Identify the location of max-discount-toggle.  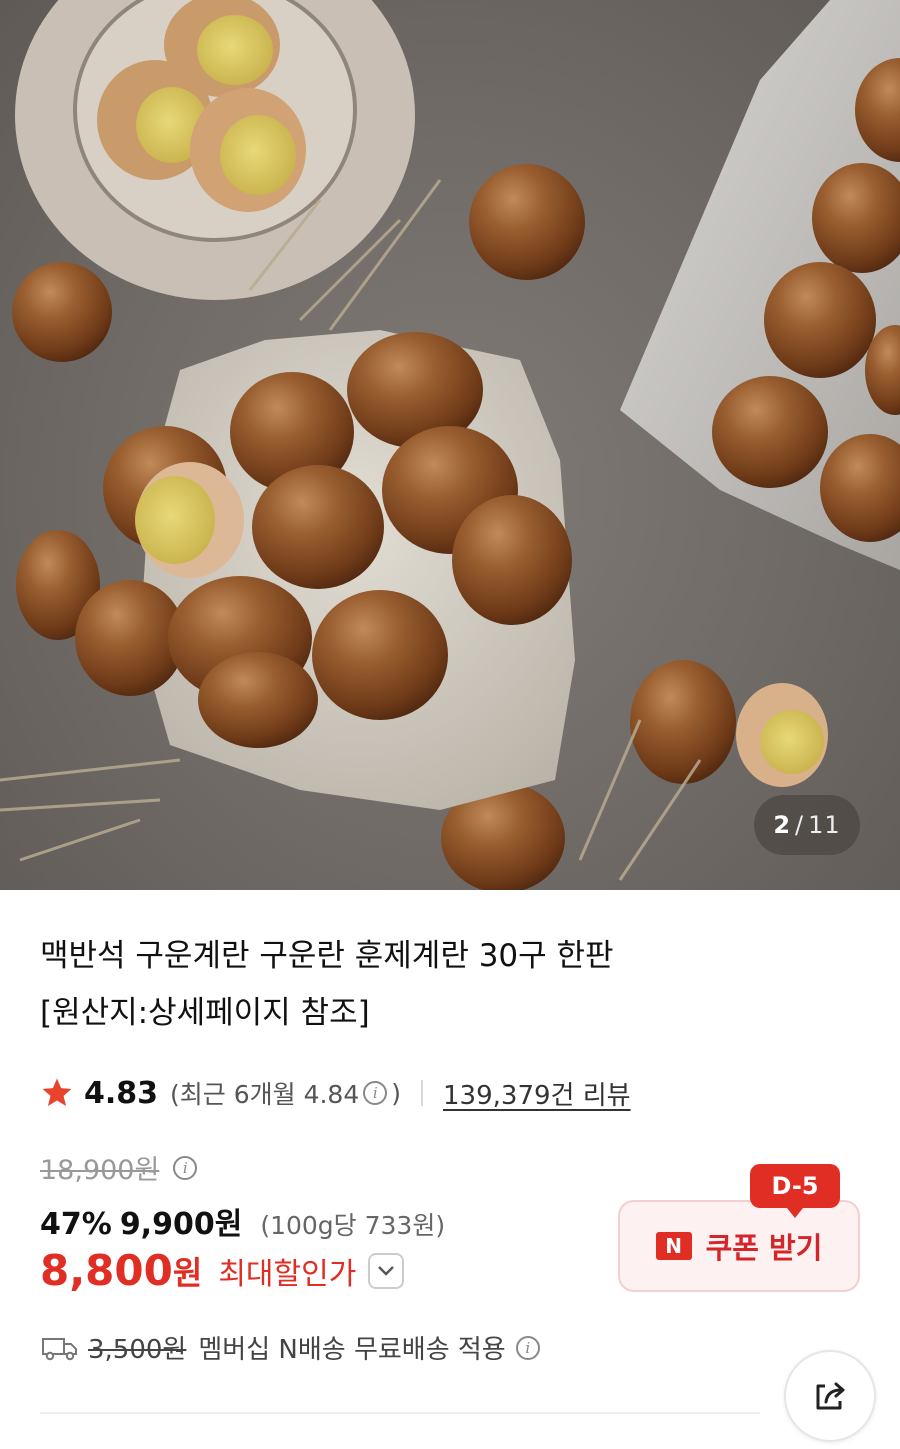
(386, 1270).